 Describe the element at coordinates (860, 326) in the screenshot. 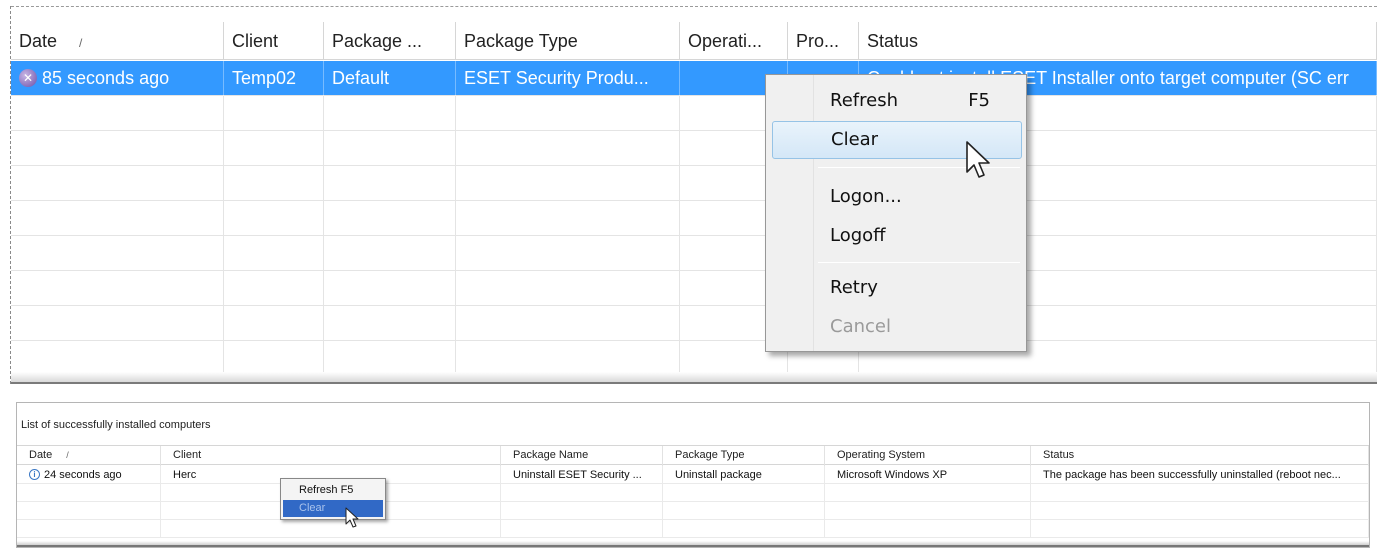

I see `menu-item-label: Cancel` at that location.